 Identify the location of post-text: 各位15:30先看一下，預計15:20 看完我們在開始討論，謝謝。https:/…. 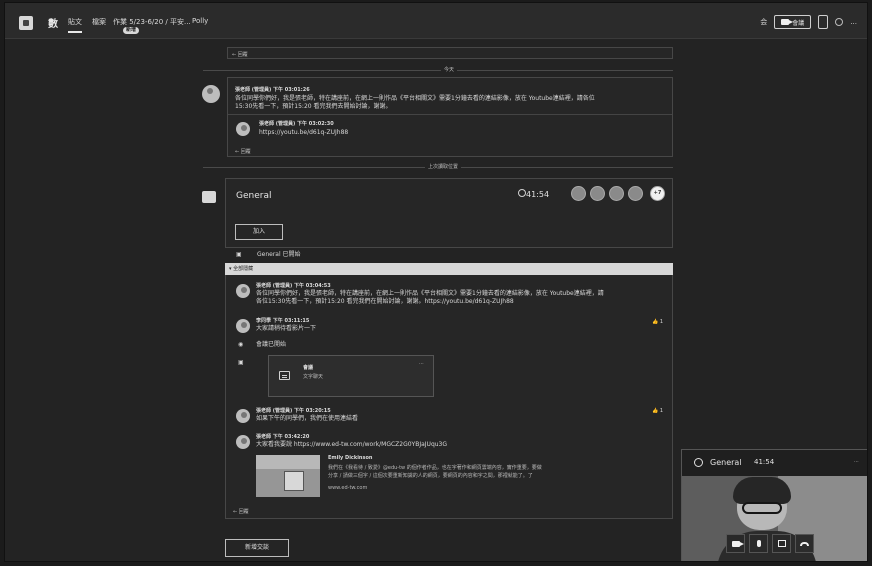
(385, 301).